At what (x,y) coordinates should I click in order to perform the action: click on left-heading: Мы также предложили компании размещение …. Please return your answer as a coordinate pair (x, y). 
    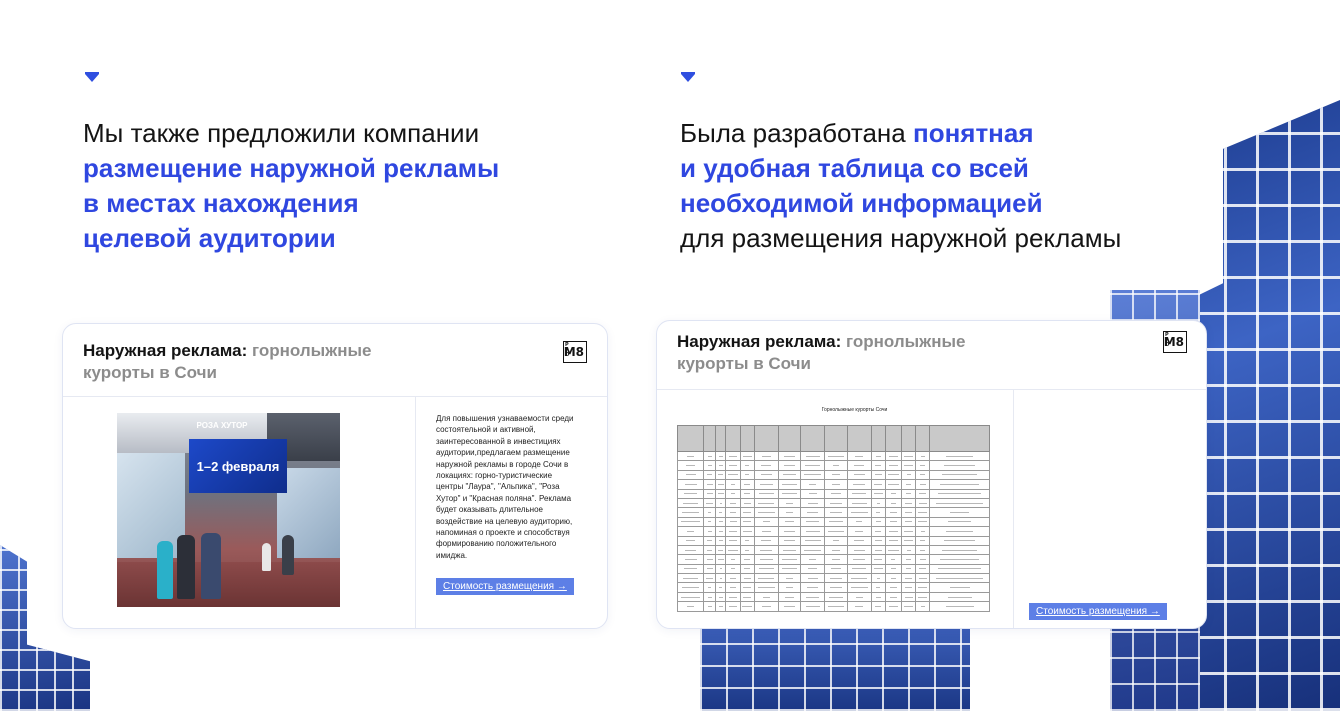
    Looking at the image, I should click on (343, 186).